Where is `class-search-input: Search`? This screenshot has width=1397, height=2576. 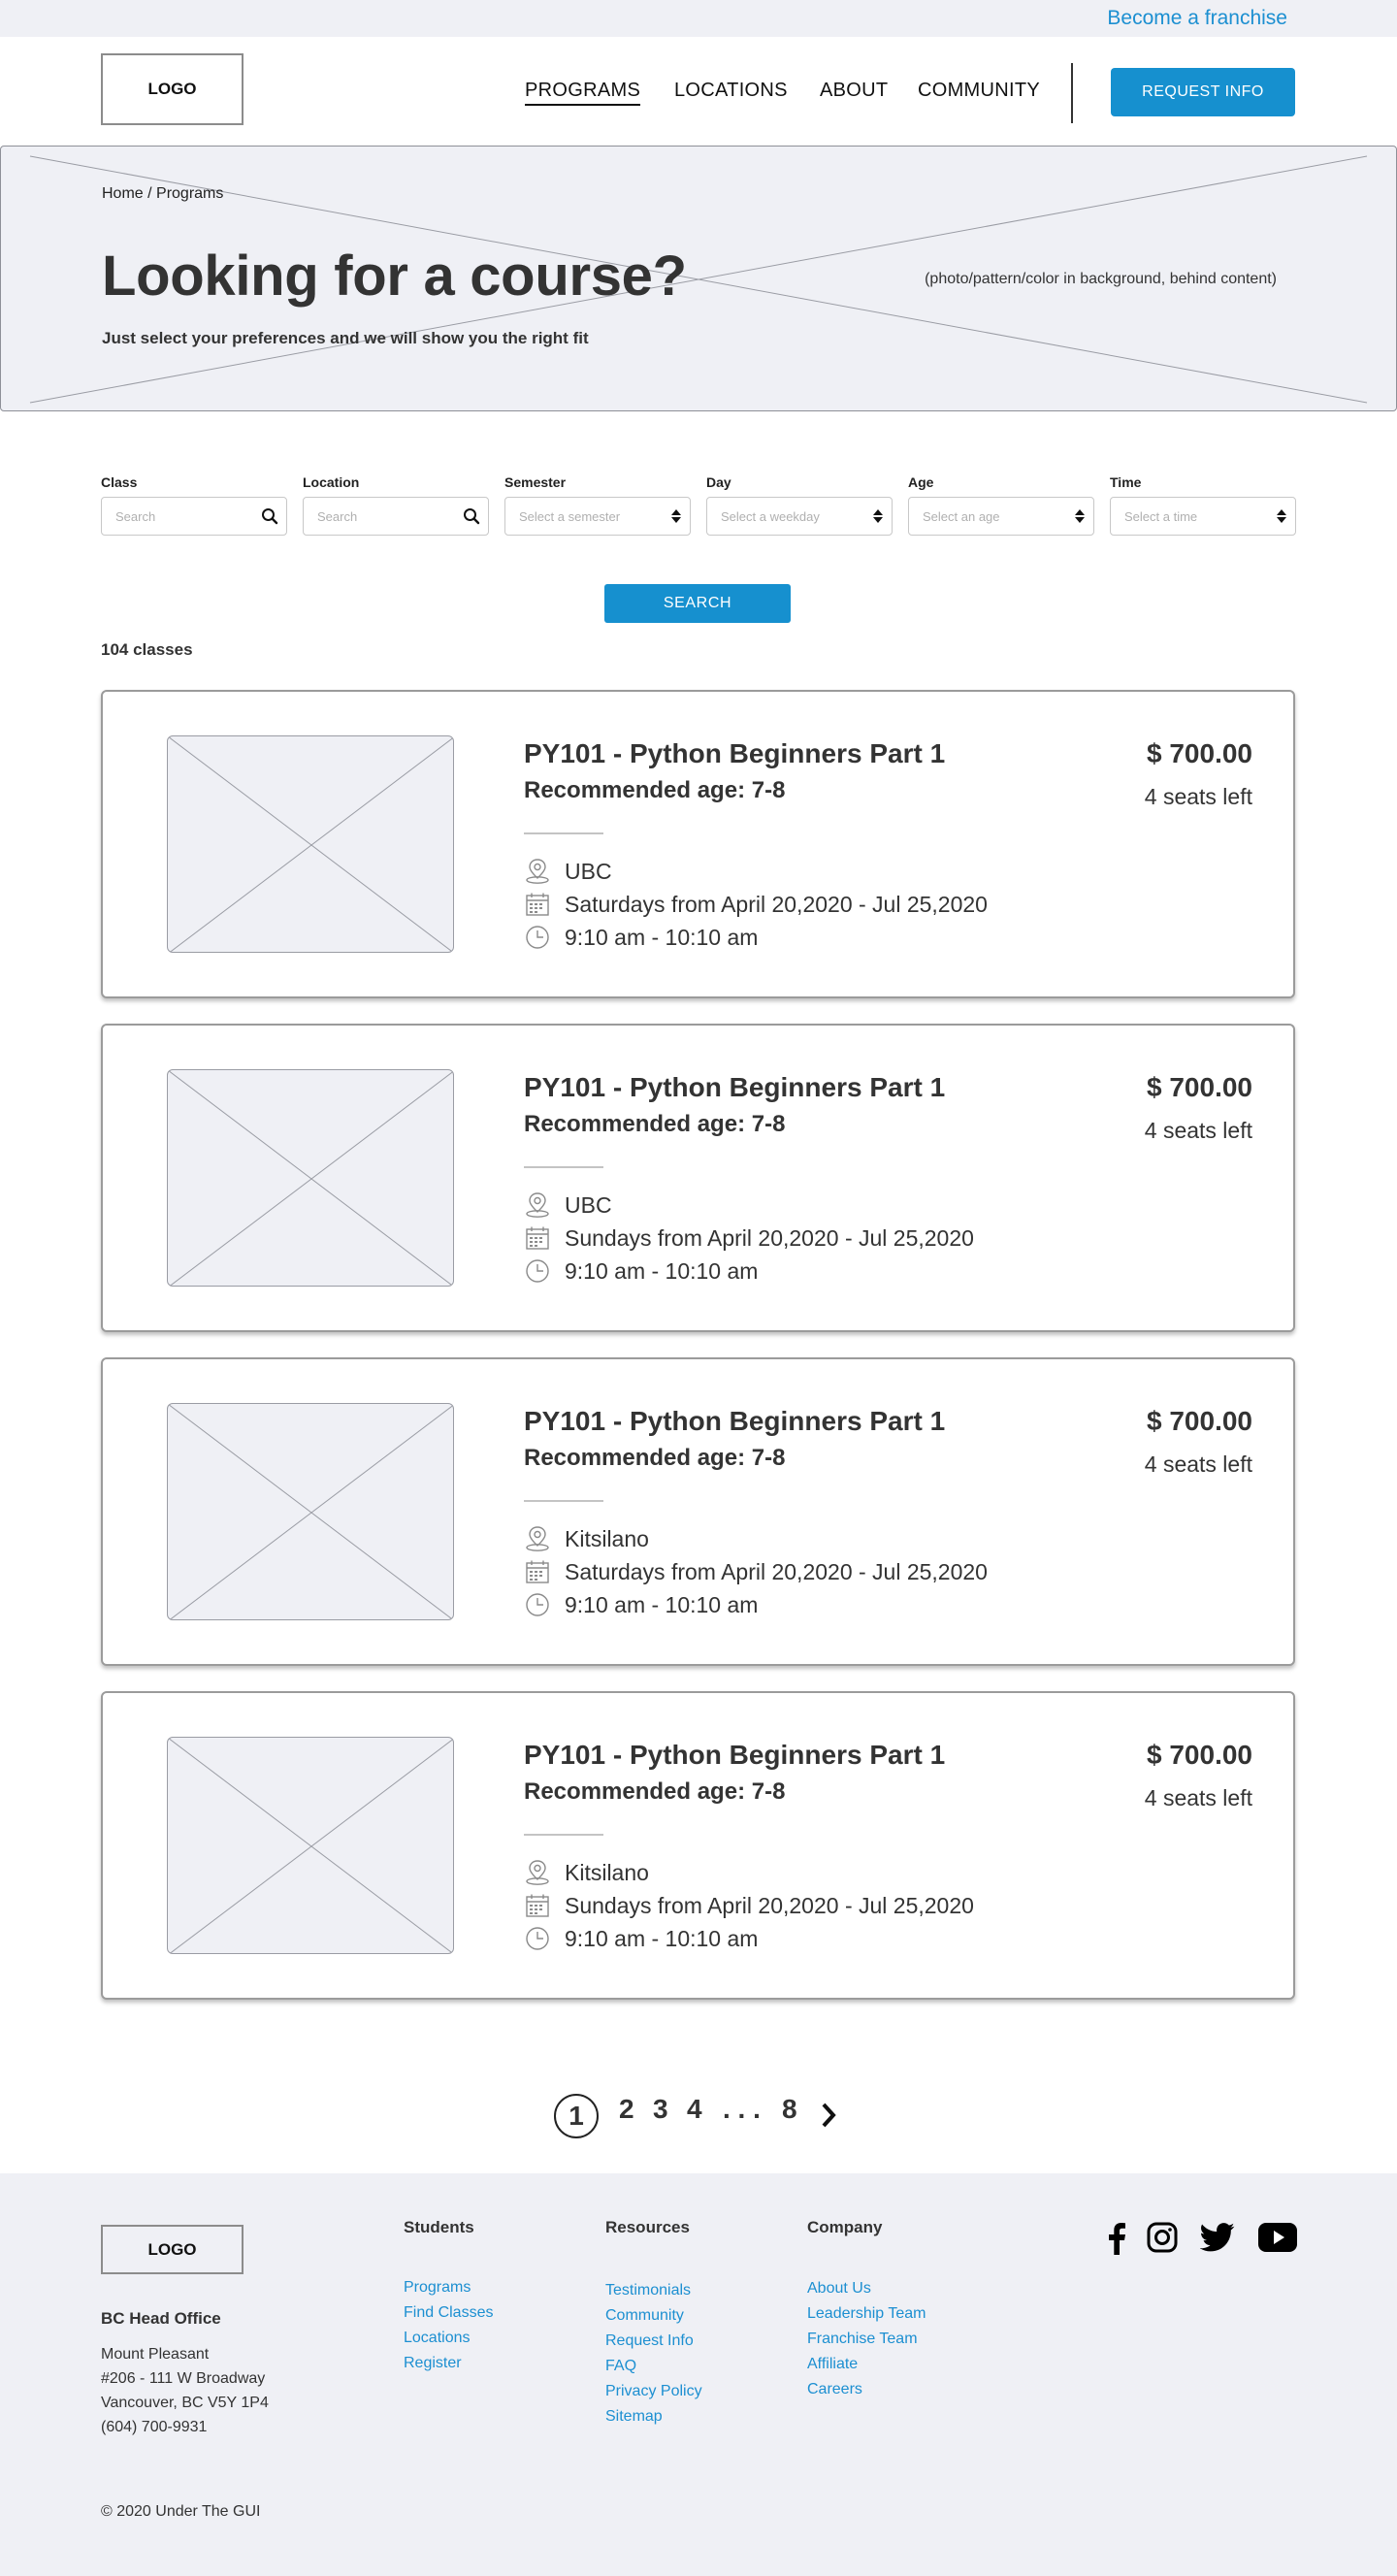 class-search-input: Search is located at coordinates (194, 516).